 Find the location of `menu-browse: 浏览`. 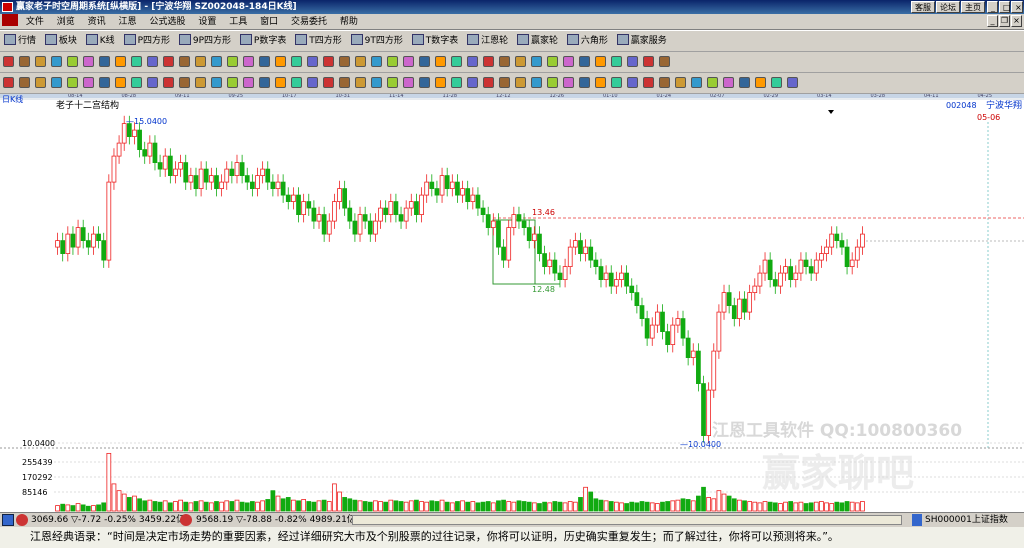

menu-browse: 浏览 is located at coordinates (66, 22).